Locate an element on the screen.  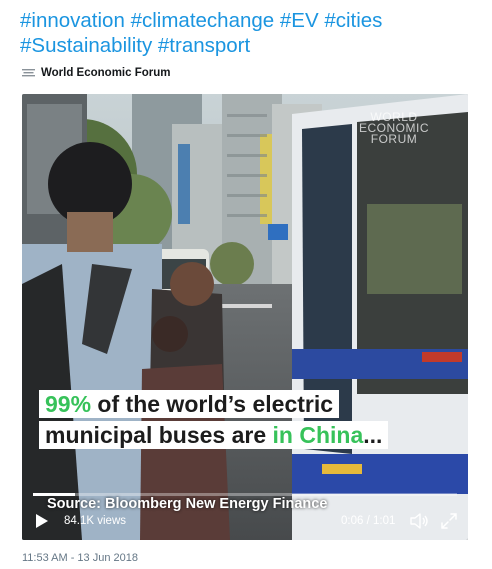
fullscreen-icon is located at coordinates (449, 521).